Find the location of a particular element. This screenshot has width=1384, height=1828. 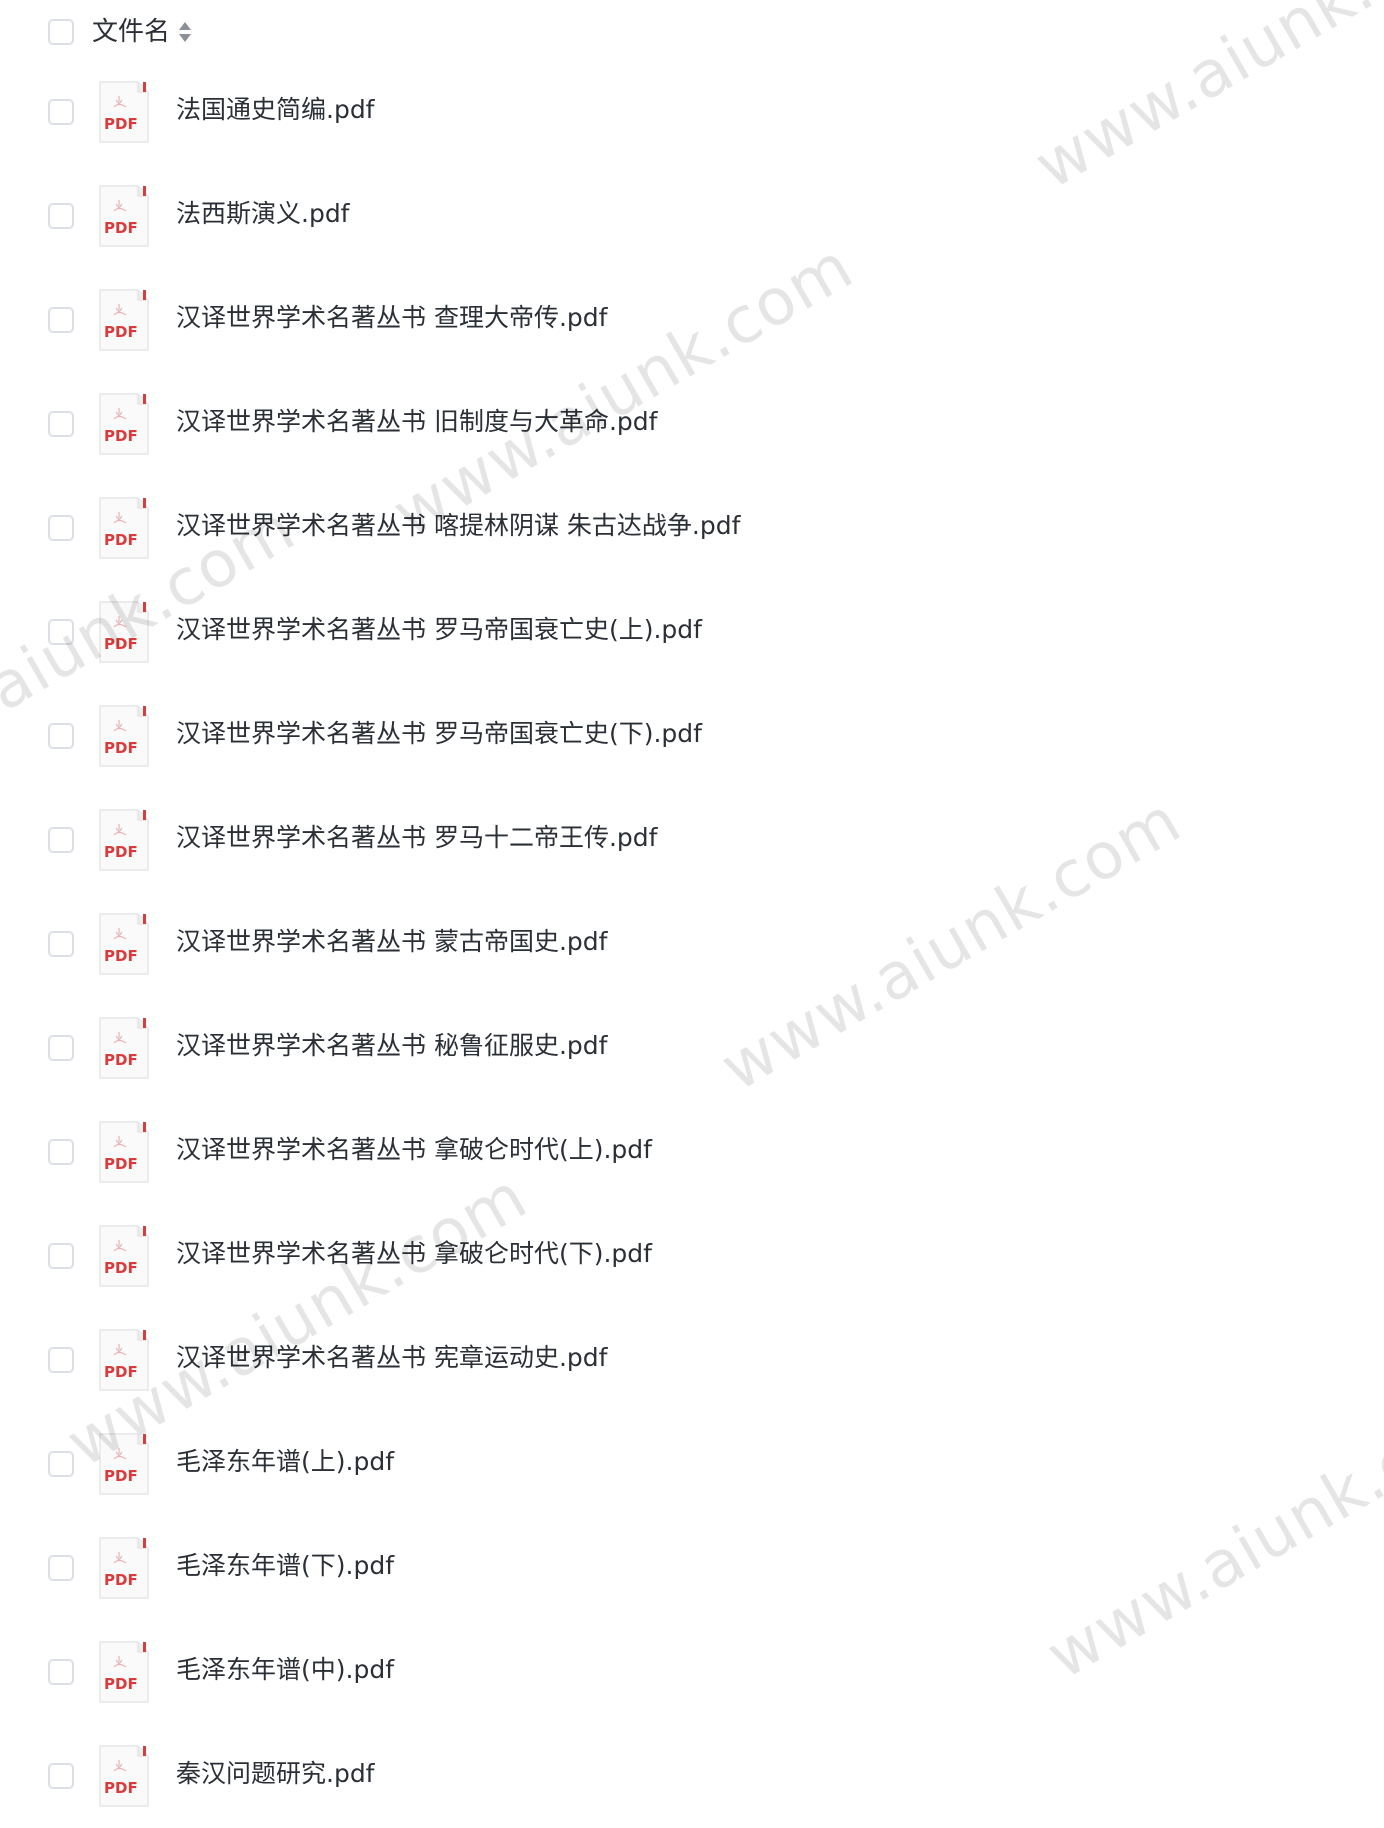

file-name: 法西斯演义.pdf is located at coordinates (263, 214).